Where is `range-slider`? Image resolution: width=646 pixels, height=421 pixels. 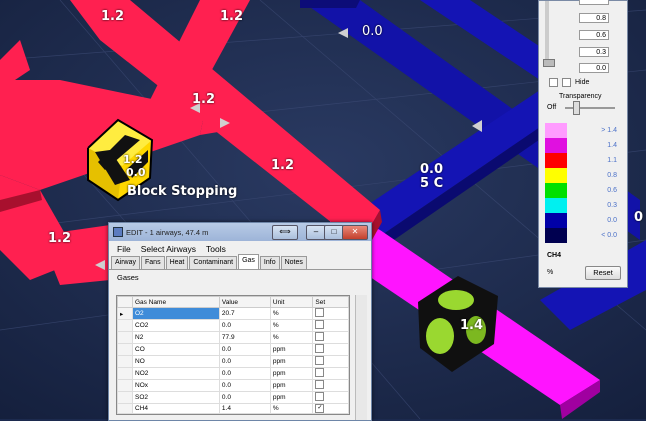
range-slider is located at coordinates (547, 31).